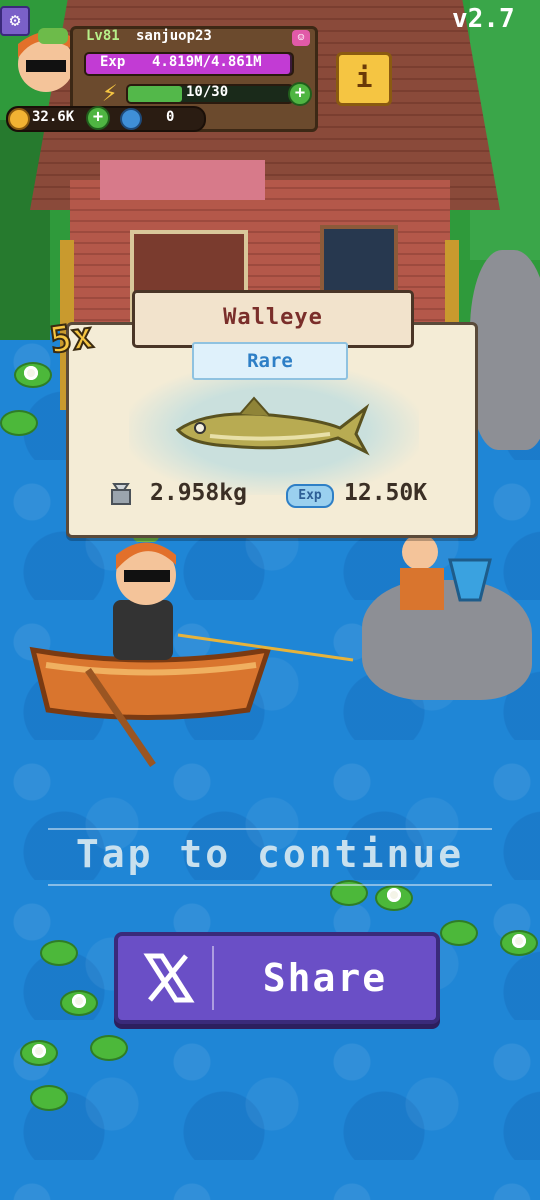 This screenshot has width=540, height=1200. Describe the element at coordinates (155, 94) in the screenshot. I see `energy-bar-fill` at that location.